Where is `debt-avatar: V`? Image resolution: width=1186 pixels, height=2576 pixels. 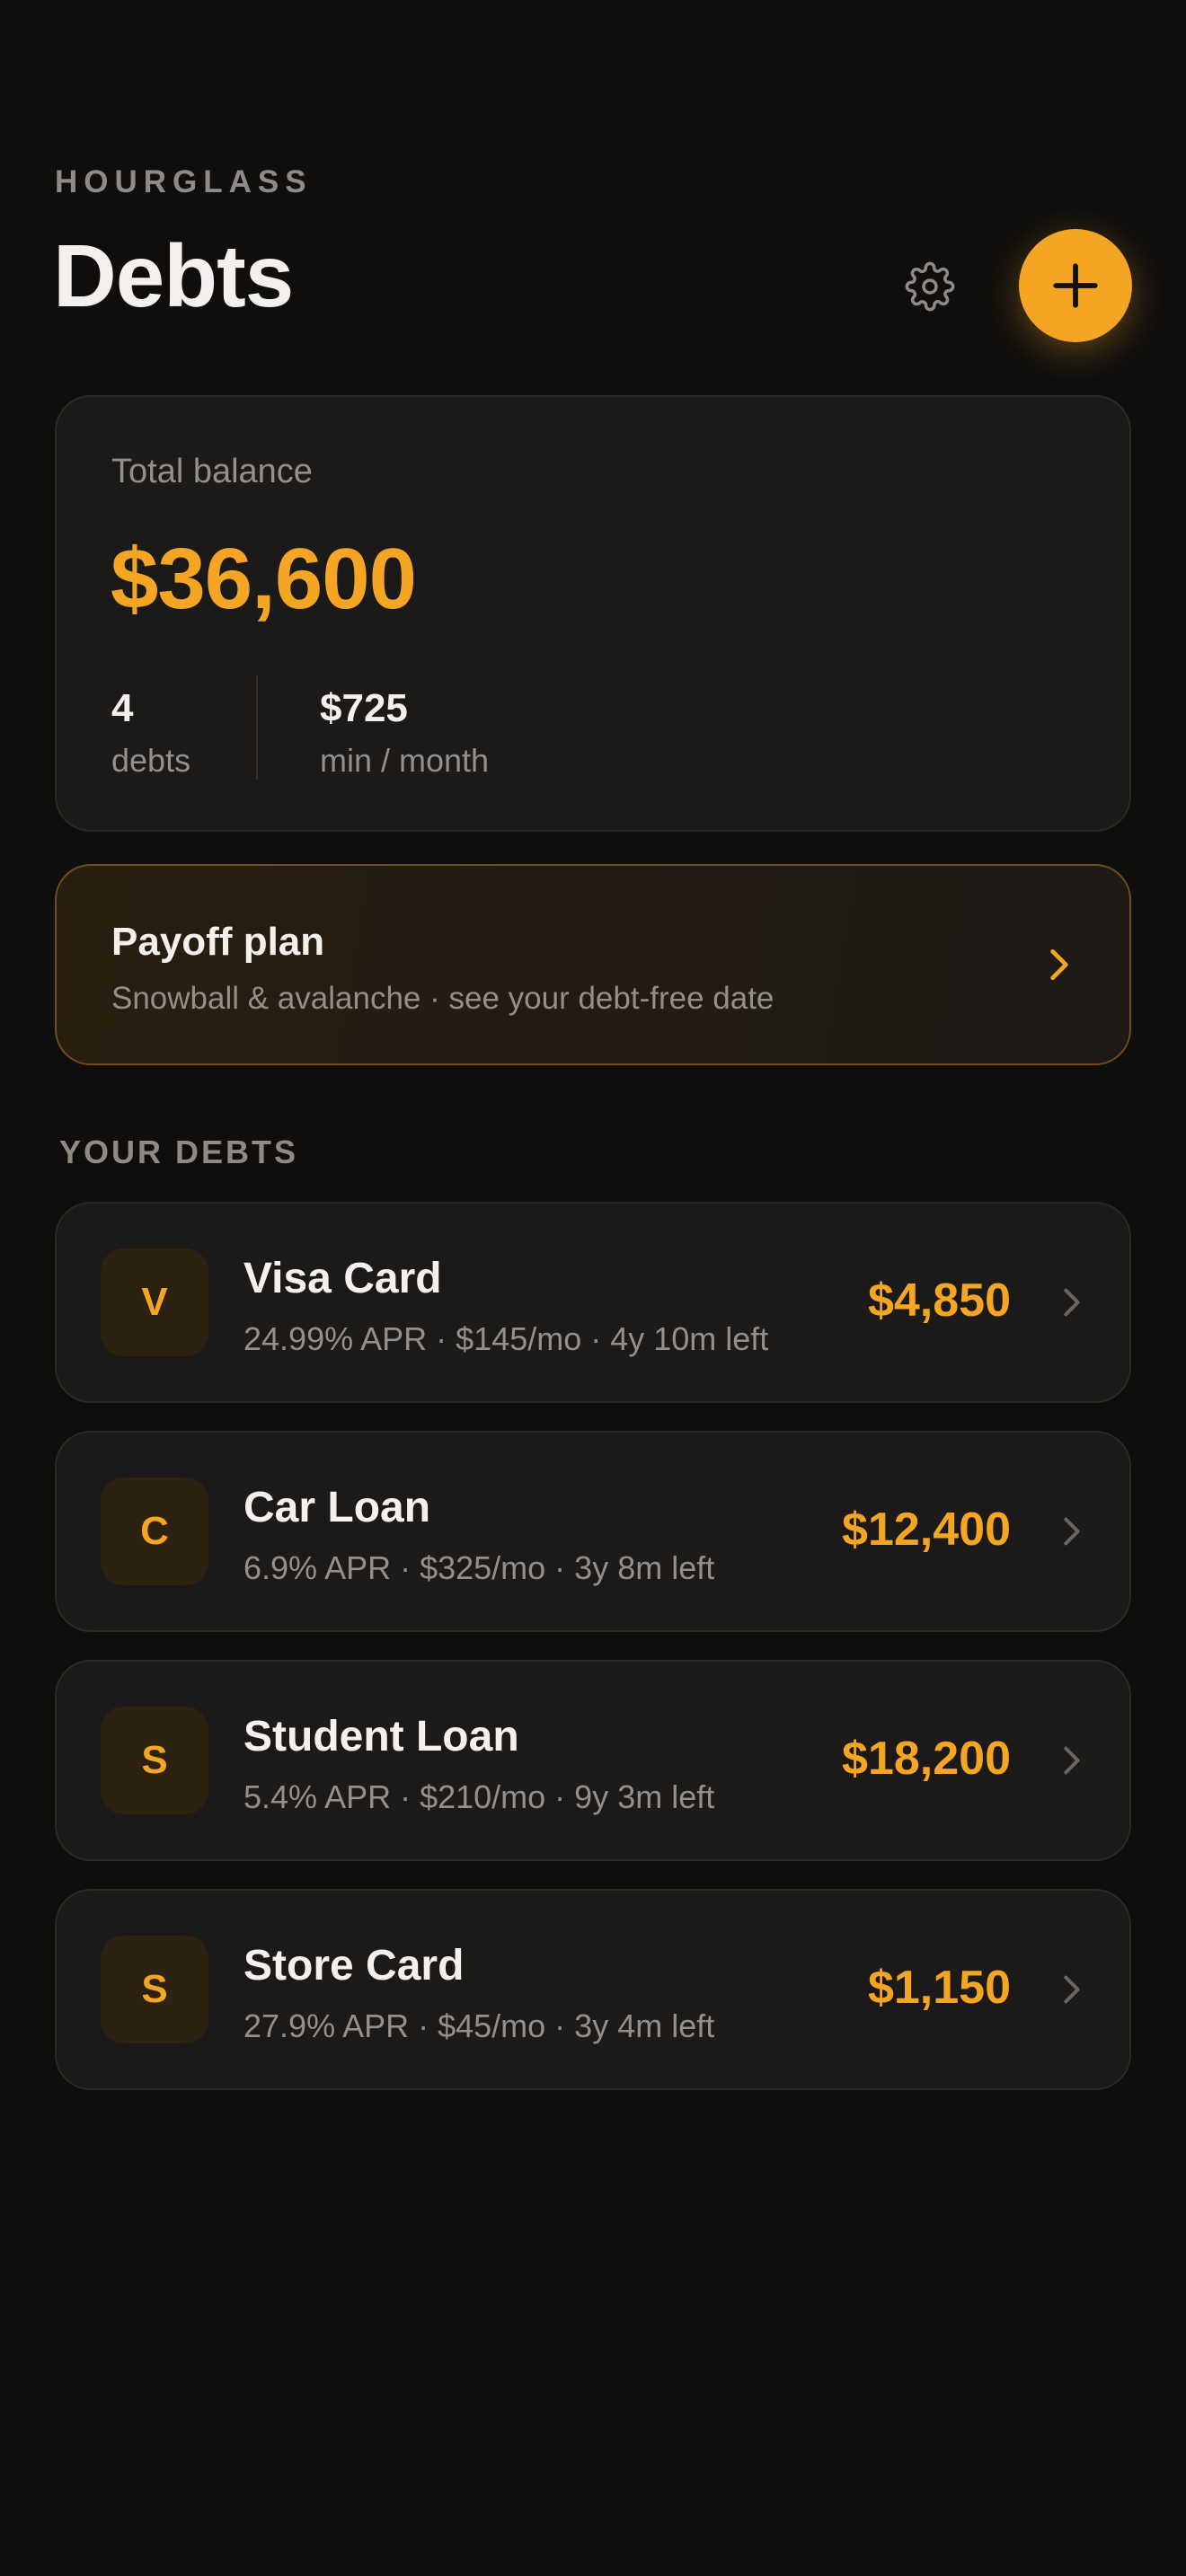
debt-avatar: V is located at coordinates (154, 1302).